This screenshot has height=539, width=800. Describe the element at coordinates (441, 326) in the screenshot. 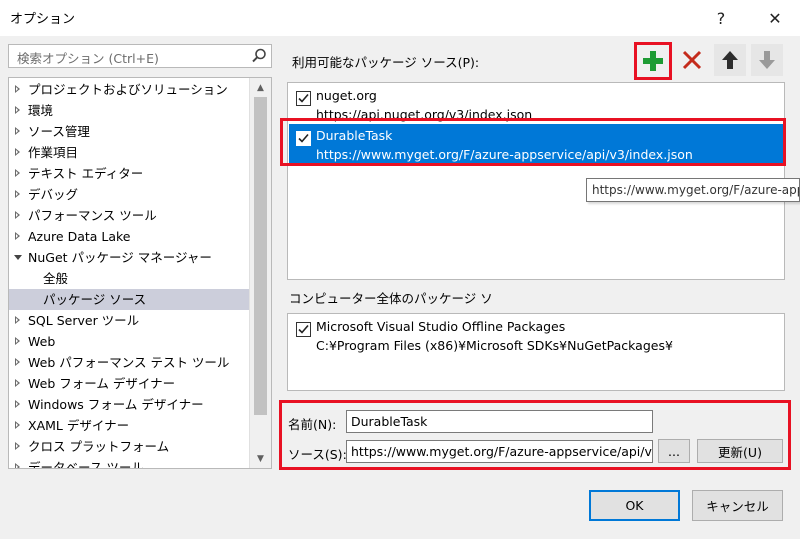

I see `source-name: Microsoft Visual Studio Offline Packages` at that location.